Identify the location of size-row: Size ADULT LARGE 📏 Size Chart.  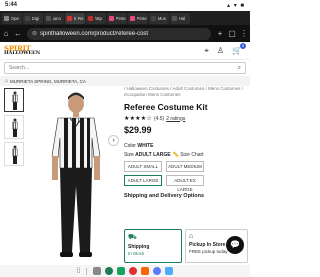
(186, 155).